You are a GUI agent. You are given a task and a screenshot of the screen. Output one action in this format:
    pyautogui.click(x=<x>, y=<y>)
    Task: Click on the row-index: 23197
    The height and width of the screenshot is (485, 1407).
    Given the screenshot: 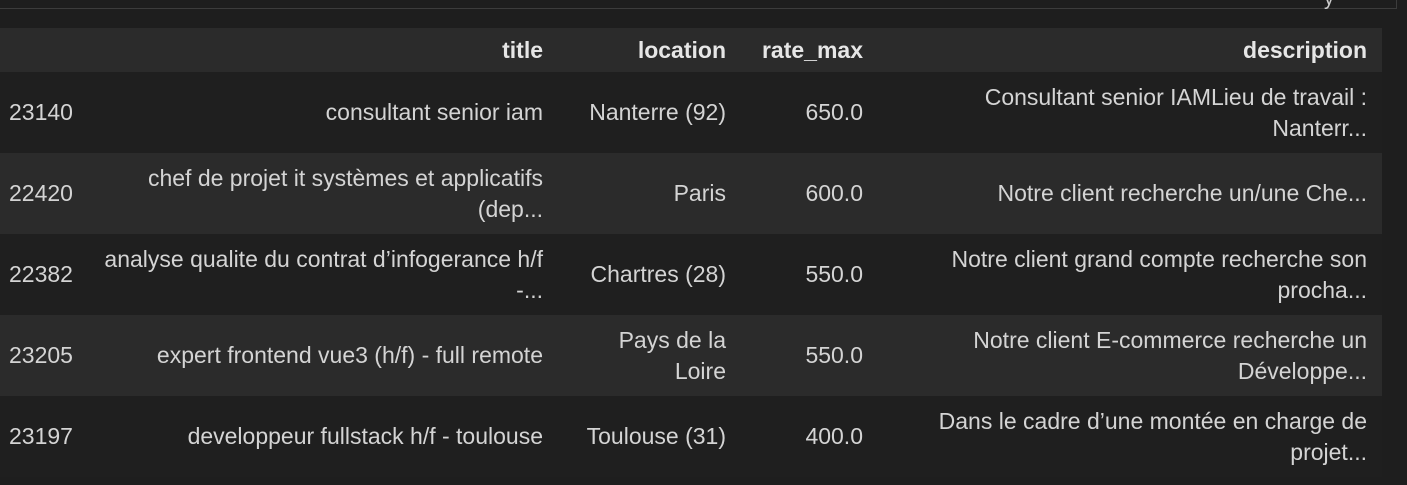 What is the action you would take?
    pyautogui.click(x=41, y=436)
    